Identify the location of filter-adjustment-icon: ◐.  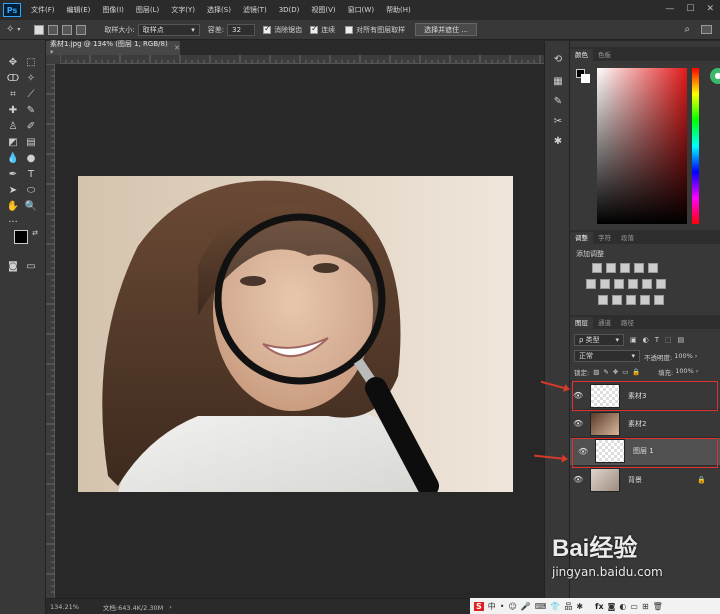
(646, 340).